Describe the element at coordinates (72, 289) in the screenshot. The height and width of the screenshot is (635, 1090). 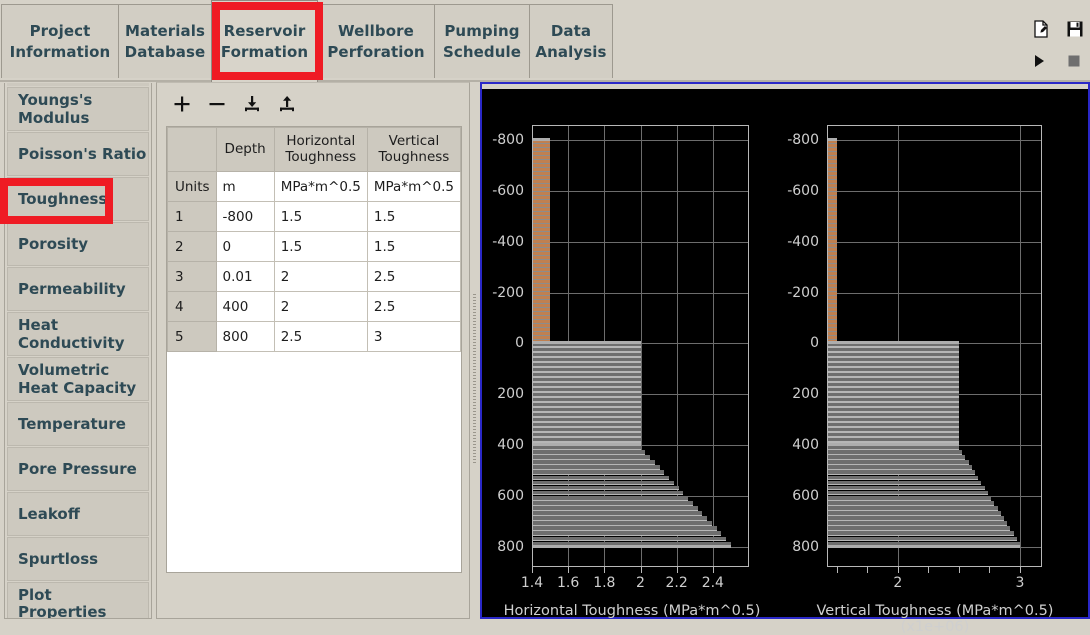
I see `sidebar-item-label: Permeability` at that location.